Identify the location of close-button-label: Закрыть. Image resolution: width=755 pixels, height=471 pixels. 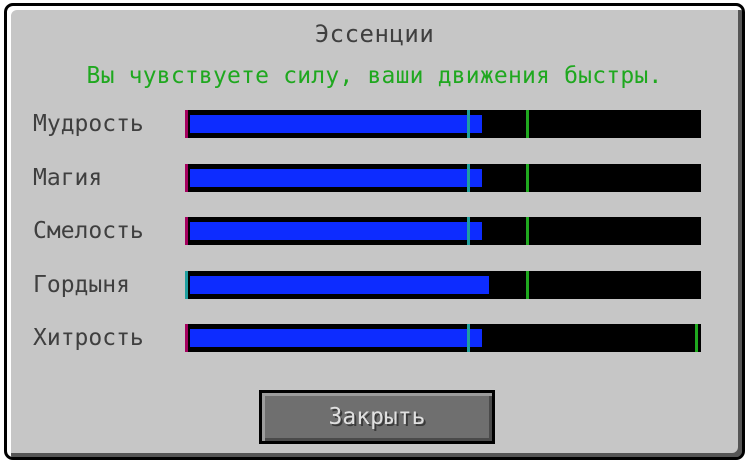
(377, 417).